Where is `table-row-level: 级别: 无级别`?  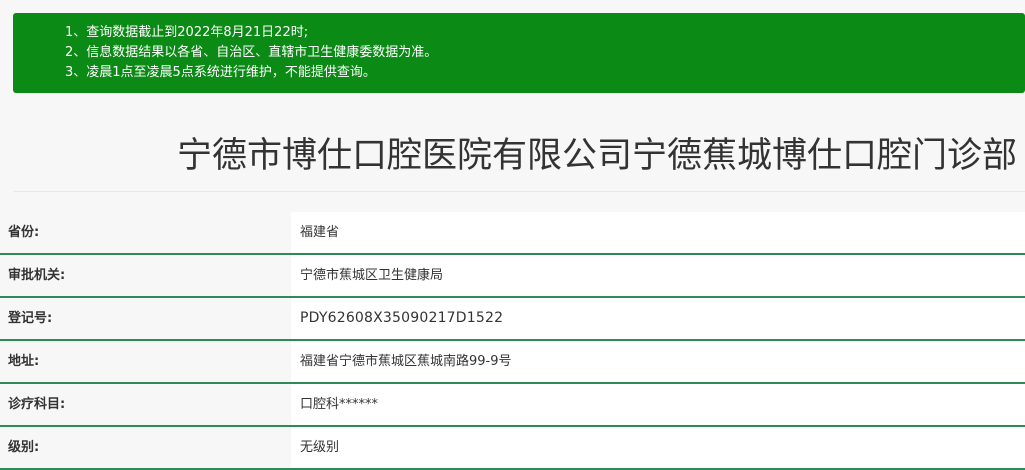 table-row-level: 级别: 无级别 is located at coordinates (512, 448).